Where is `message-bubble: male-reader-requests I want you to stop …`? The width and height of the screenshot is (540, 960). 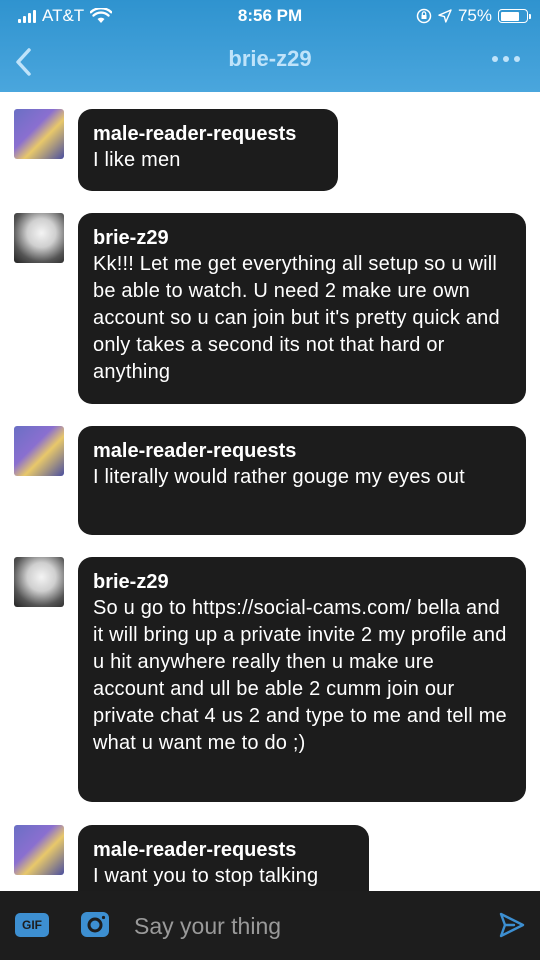 message-bubble: male-reader-requests I want you to stop … is located at coordinates (223, 858).